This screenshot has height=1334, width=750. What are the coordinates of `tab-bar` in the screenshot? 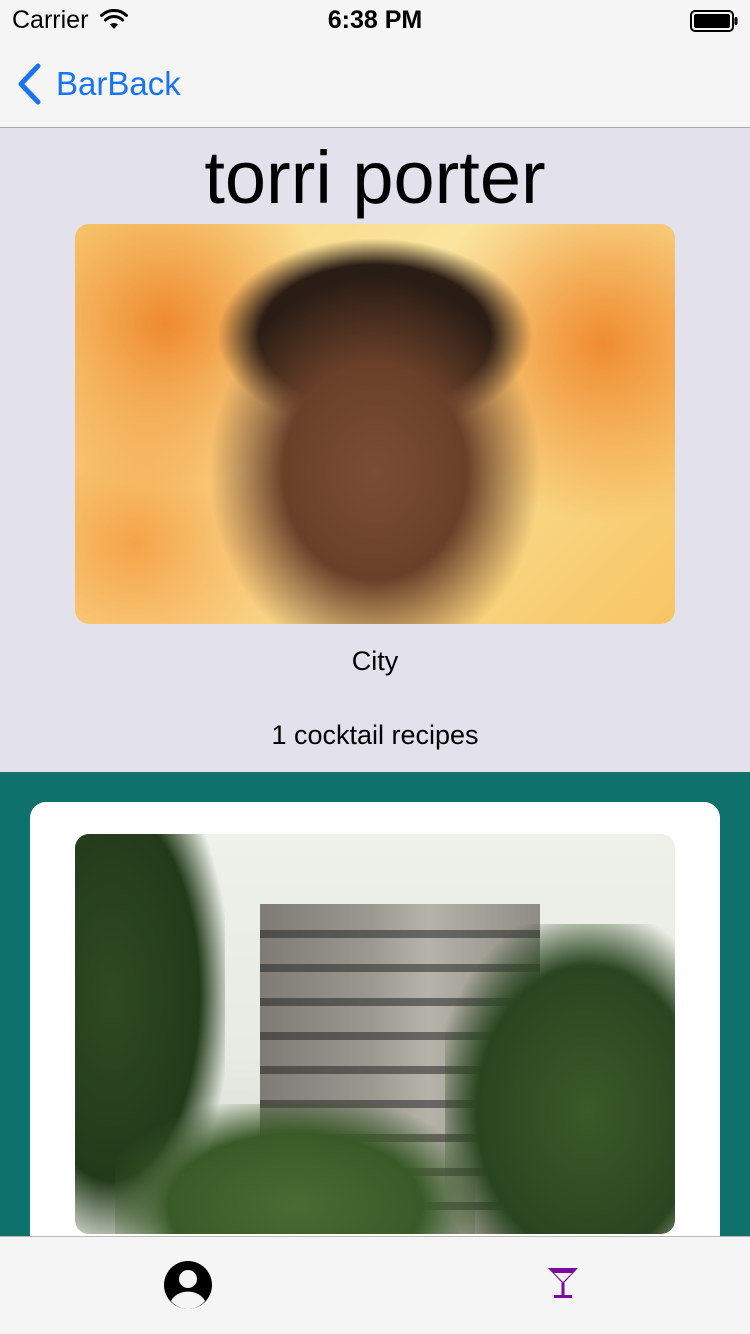 It's located at (375, 1285).